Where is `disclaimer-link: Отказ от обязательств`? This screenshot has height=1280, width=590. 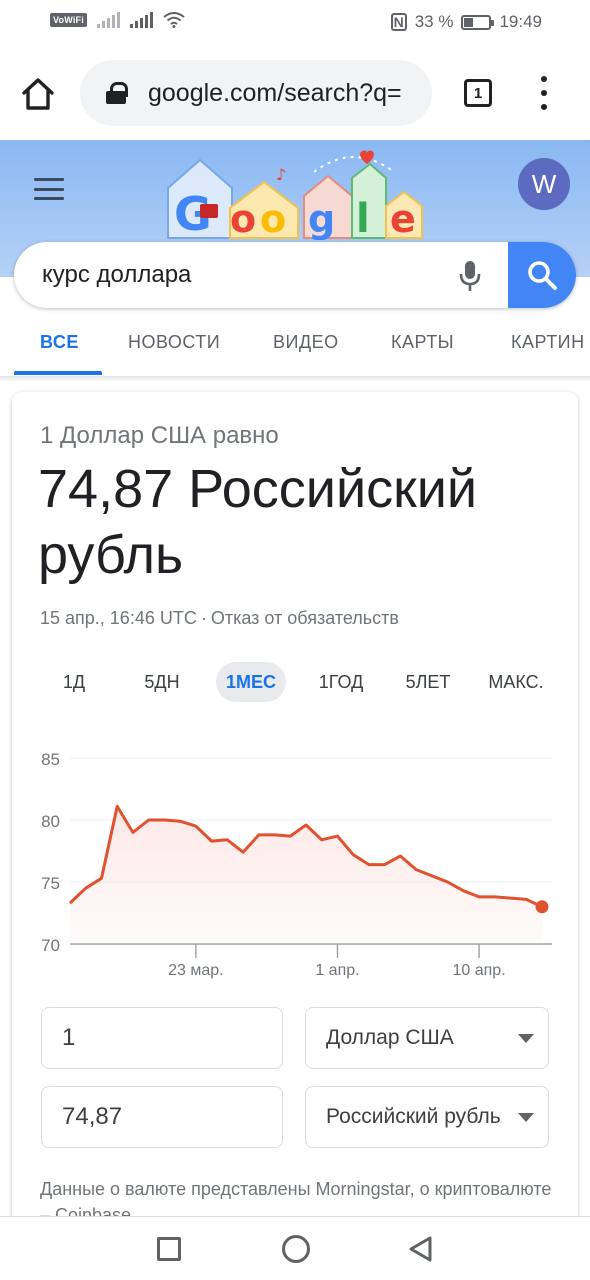
disclaimer-link: Отказ от обязательств is located at coordinates (305, 618).